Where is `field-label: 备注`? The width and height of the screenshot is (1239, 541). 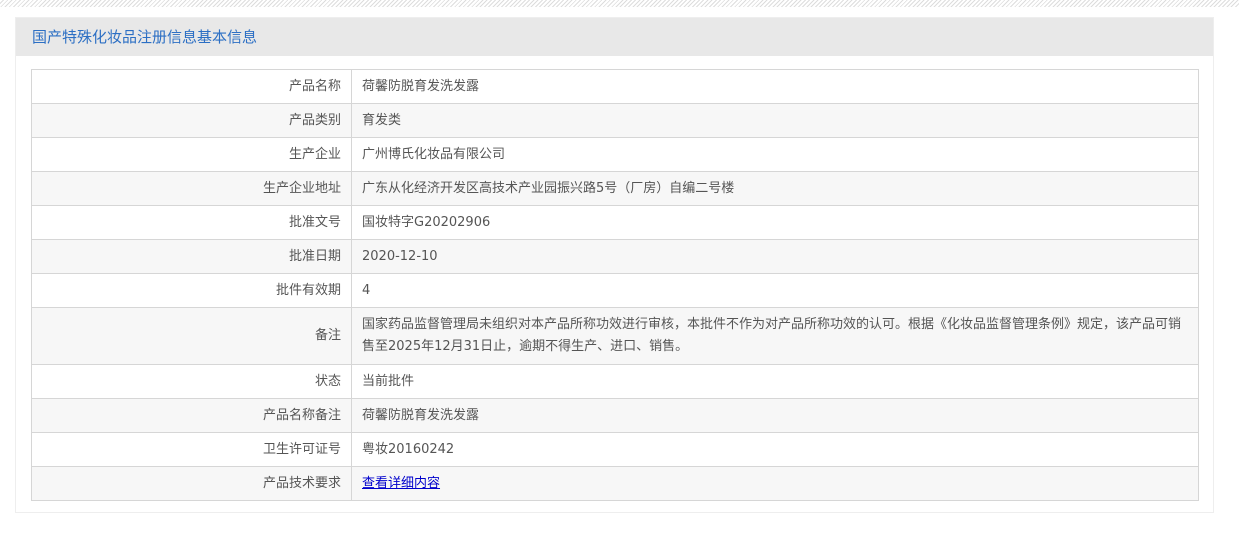 field-label: 备注 is located at coordinates (191, 336).